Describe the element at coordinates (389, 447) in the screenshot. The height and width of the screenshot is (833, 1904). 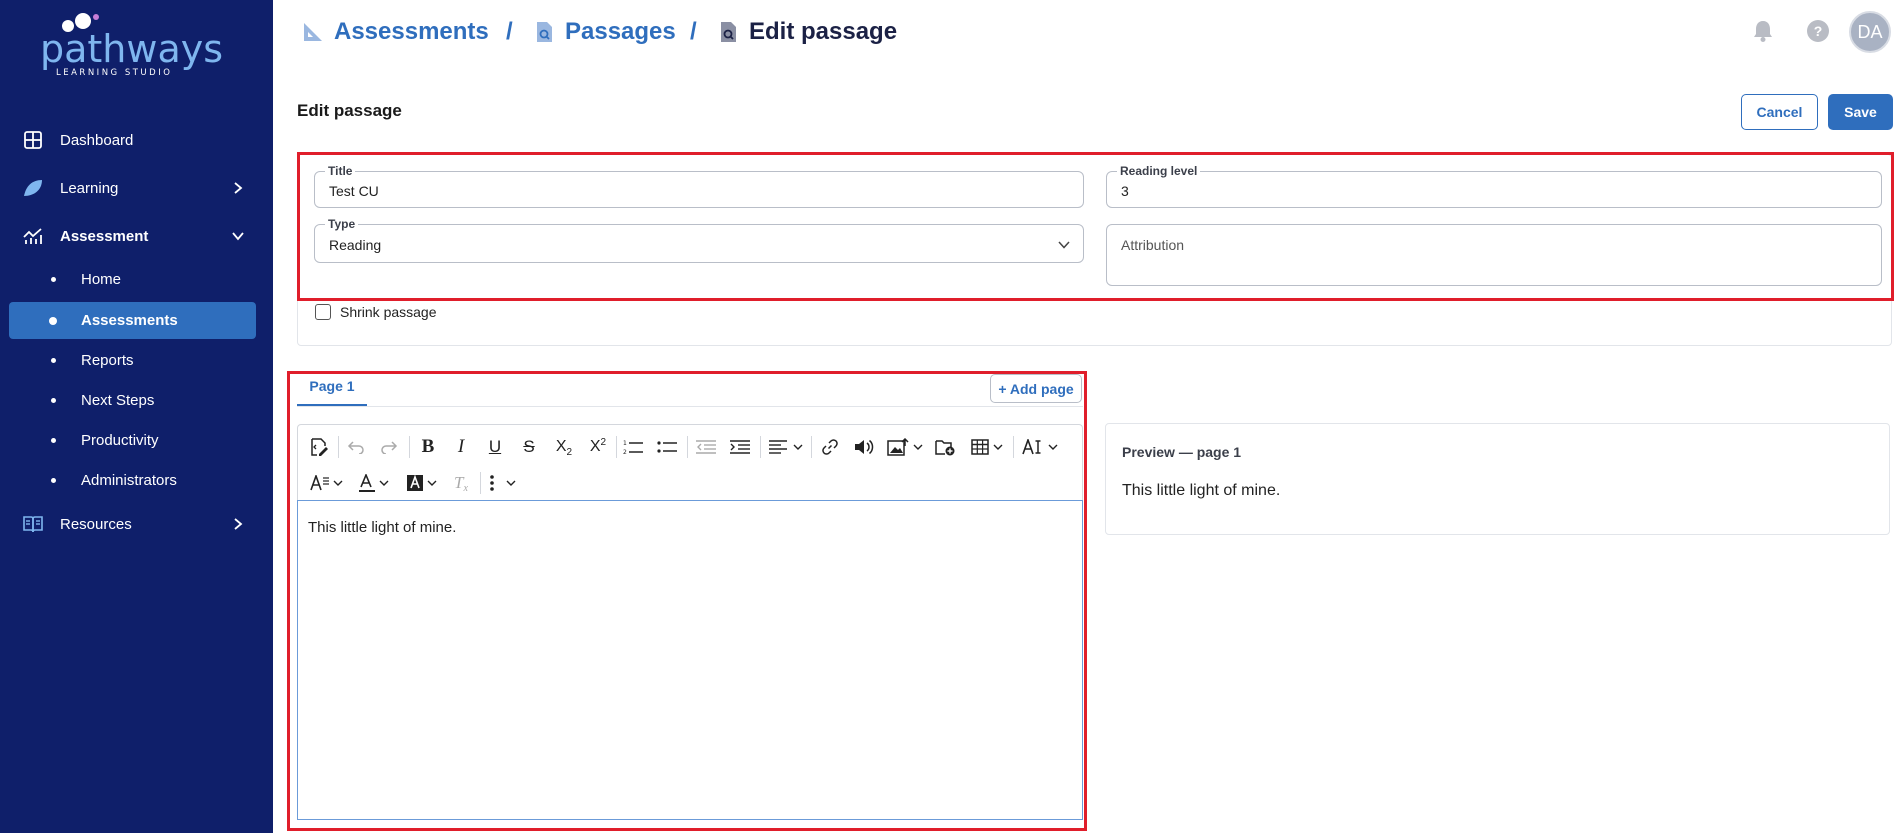
I see `redo-icon` at that location.